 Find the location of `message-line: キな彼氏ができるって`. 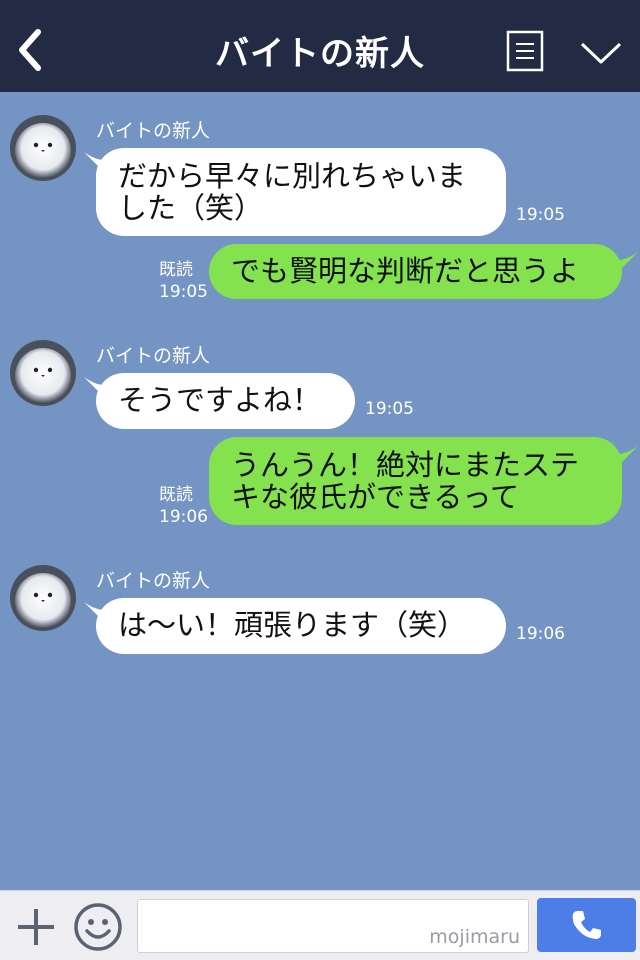

message-line: キな彼氏ができるって is located at coordinates (375, 497).